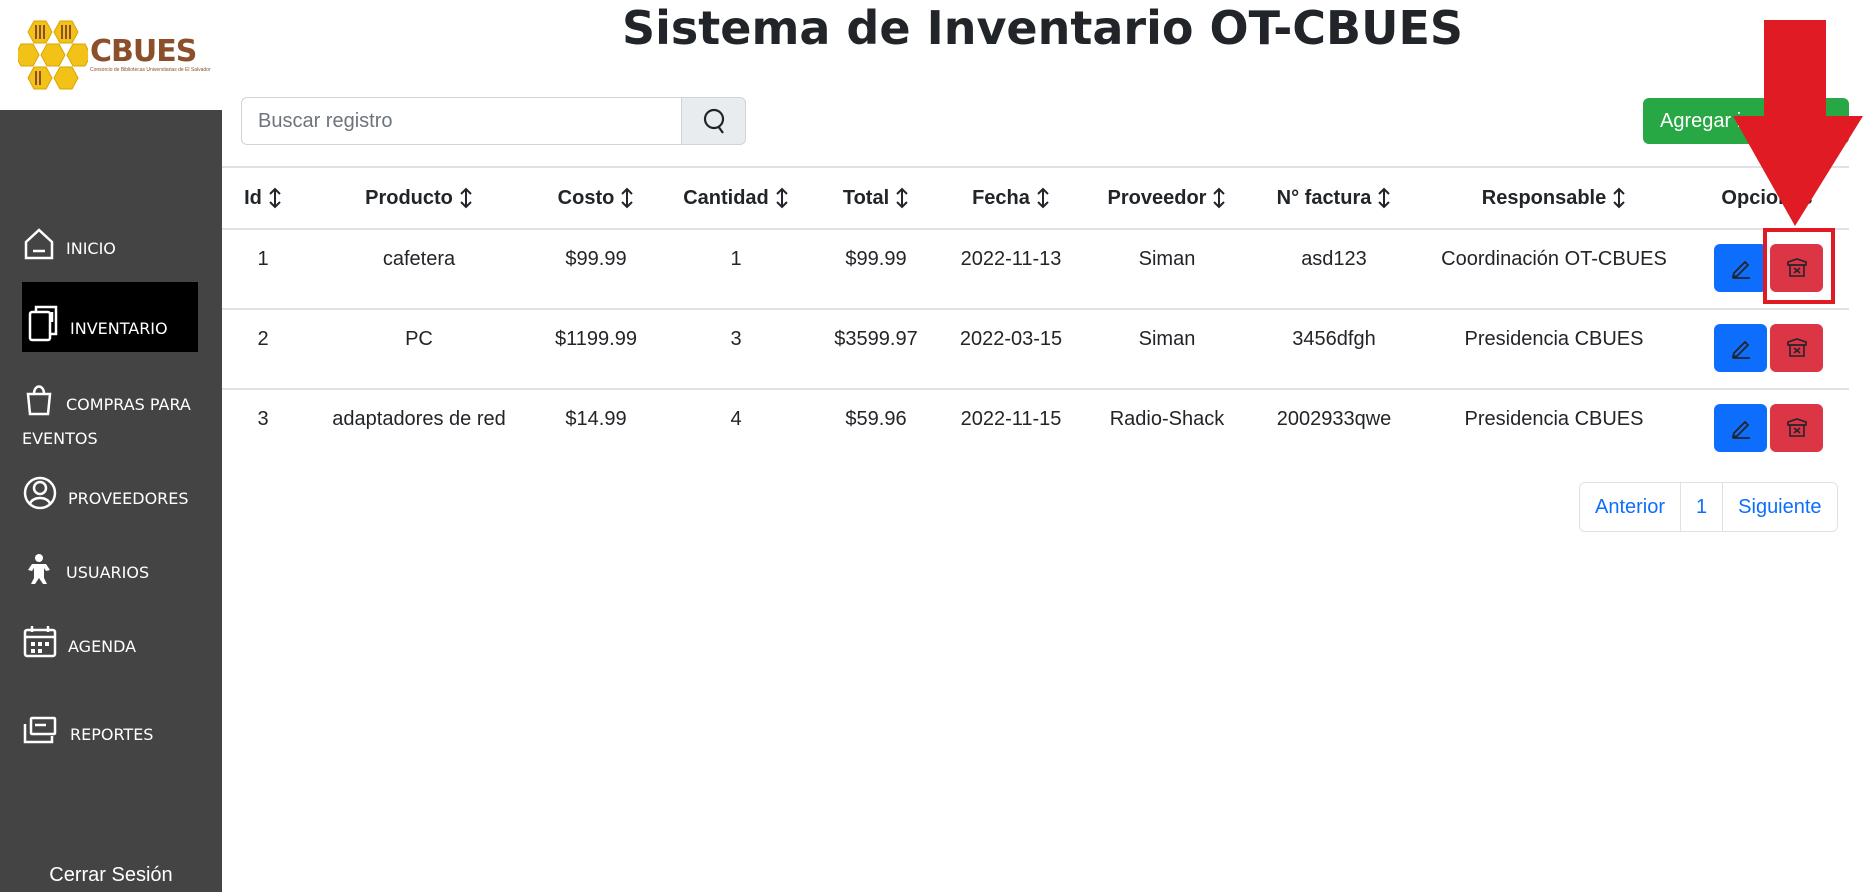 This screenshot has height=892, width=1863. What do you see at coordinates (102, 646) in the screenshot?
I see `sidebar-item-label: AGENDA` at bounding box center [102, 646].